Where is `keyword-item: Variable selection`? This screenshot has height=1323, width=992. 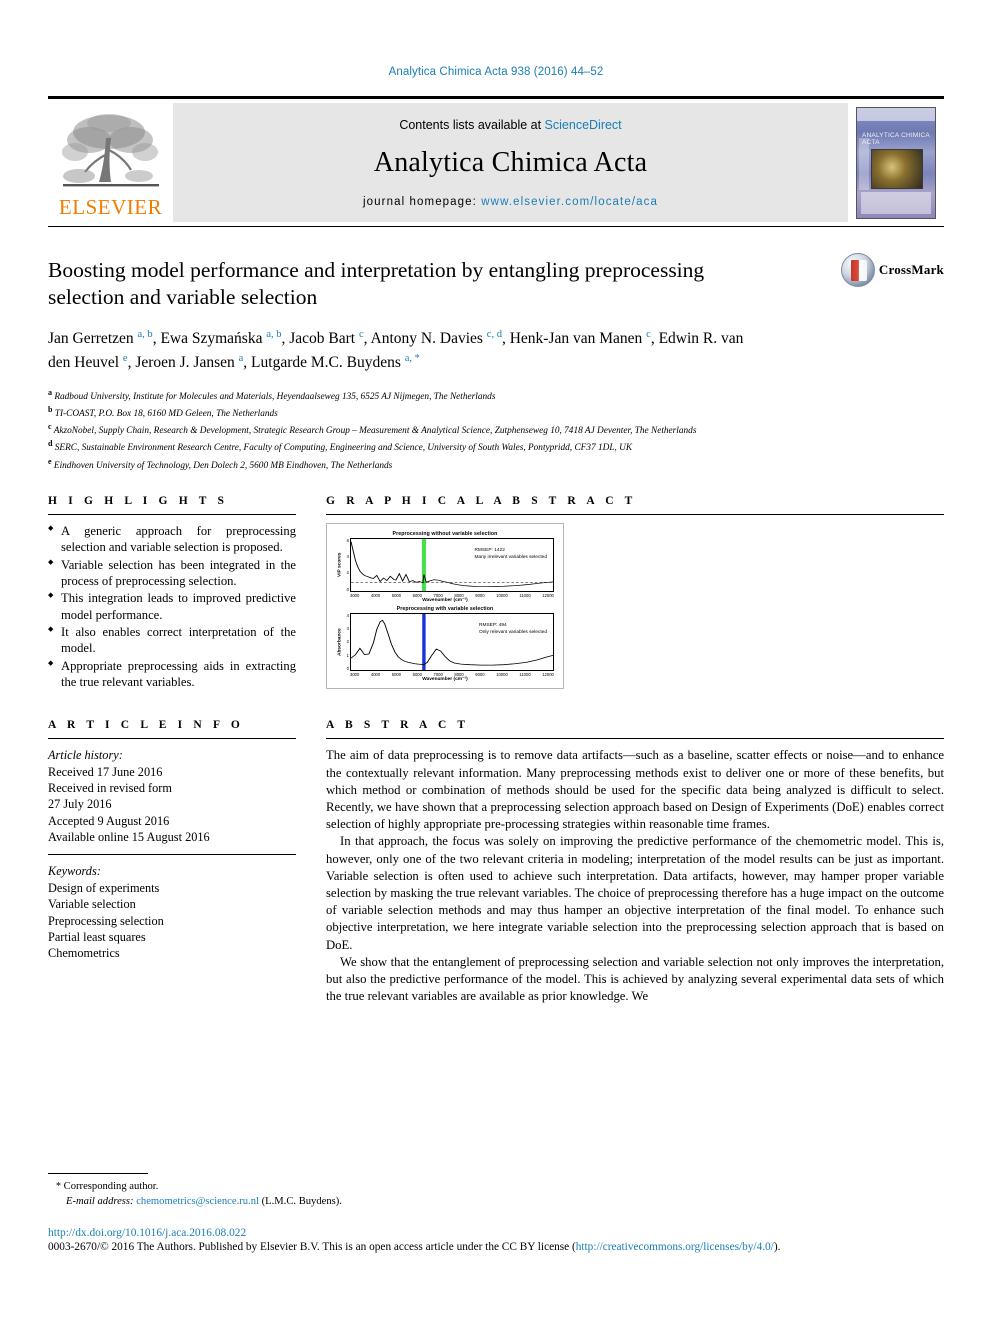 keyword-item: Variable selection is located at coordinates (92, 904).